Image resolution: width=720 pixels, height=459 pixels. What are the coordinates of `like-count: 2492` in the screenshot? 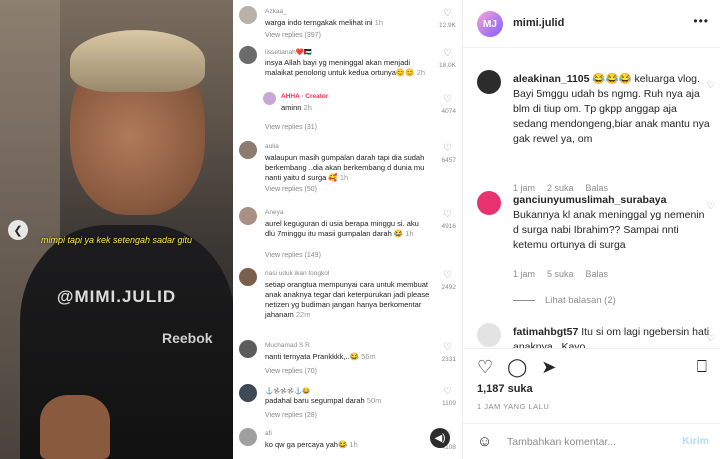 It's located at (448, 287).